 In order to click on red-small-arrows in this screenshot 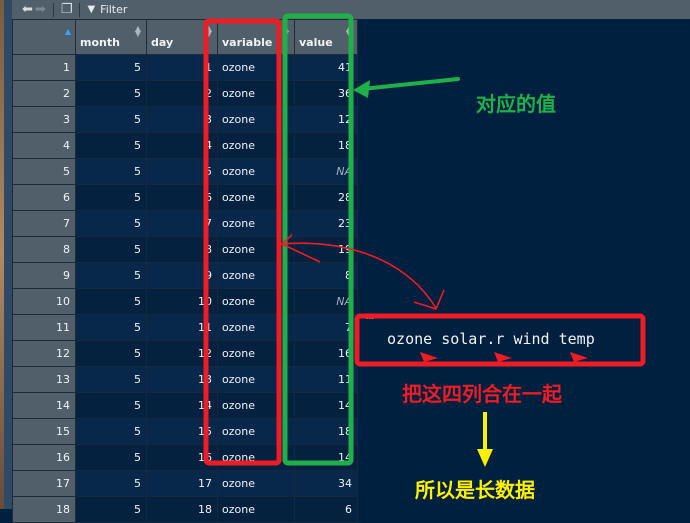, I will do `click(504, 357)`.